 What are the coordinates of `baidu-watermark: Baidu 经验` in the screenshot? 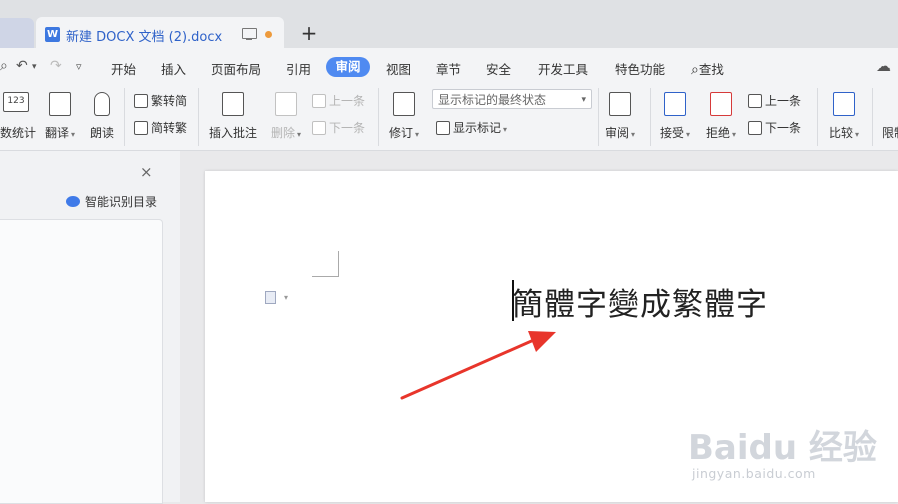 It's located at (782, 448).